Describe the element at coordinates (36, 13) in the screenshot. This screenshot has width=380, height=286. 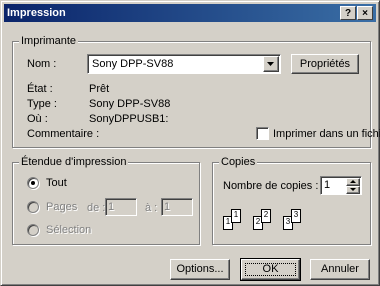
I see `window-title: Impression` at that location.